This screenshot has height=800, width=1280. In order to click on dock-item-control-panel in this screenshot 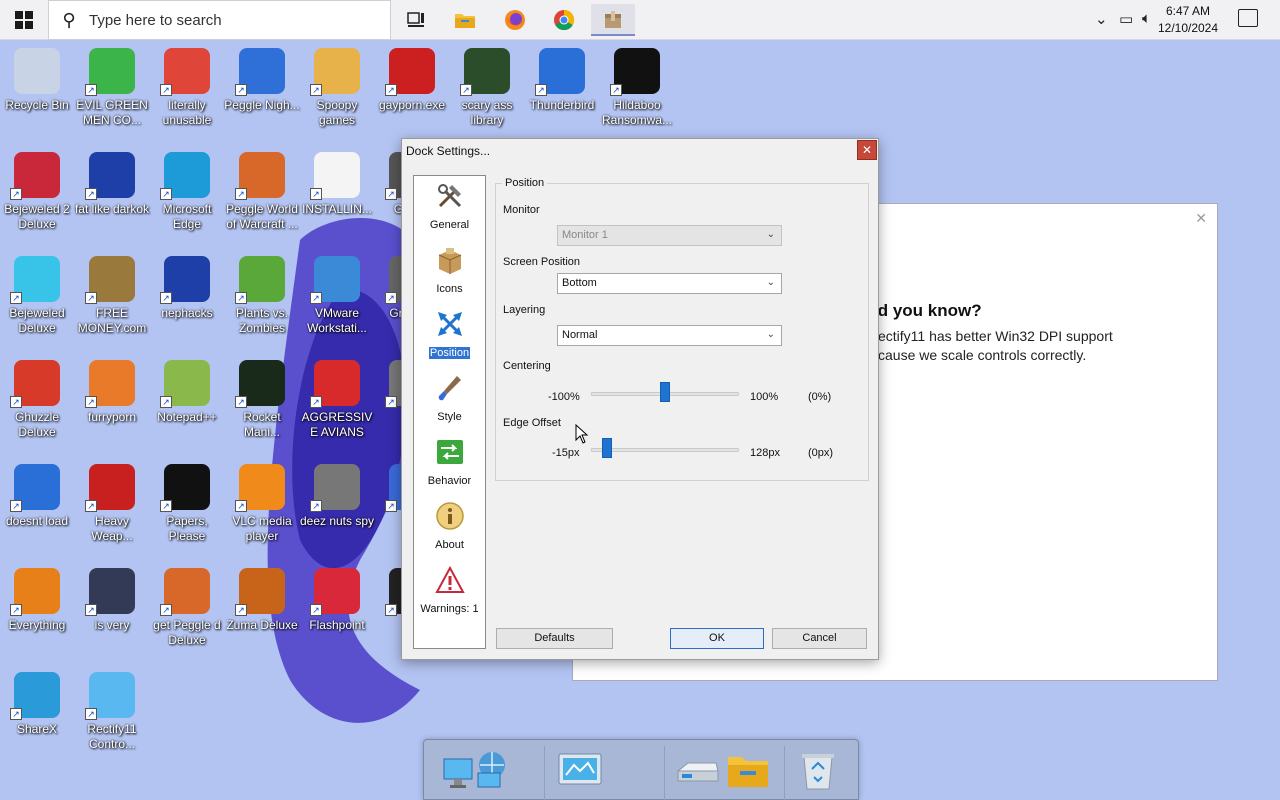, I will do `click(580, 770)`.